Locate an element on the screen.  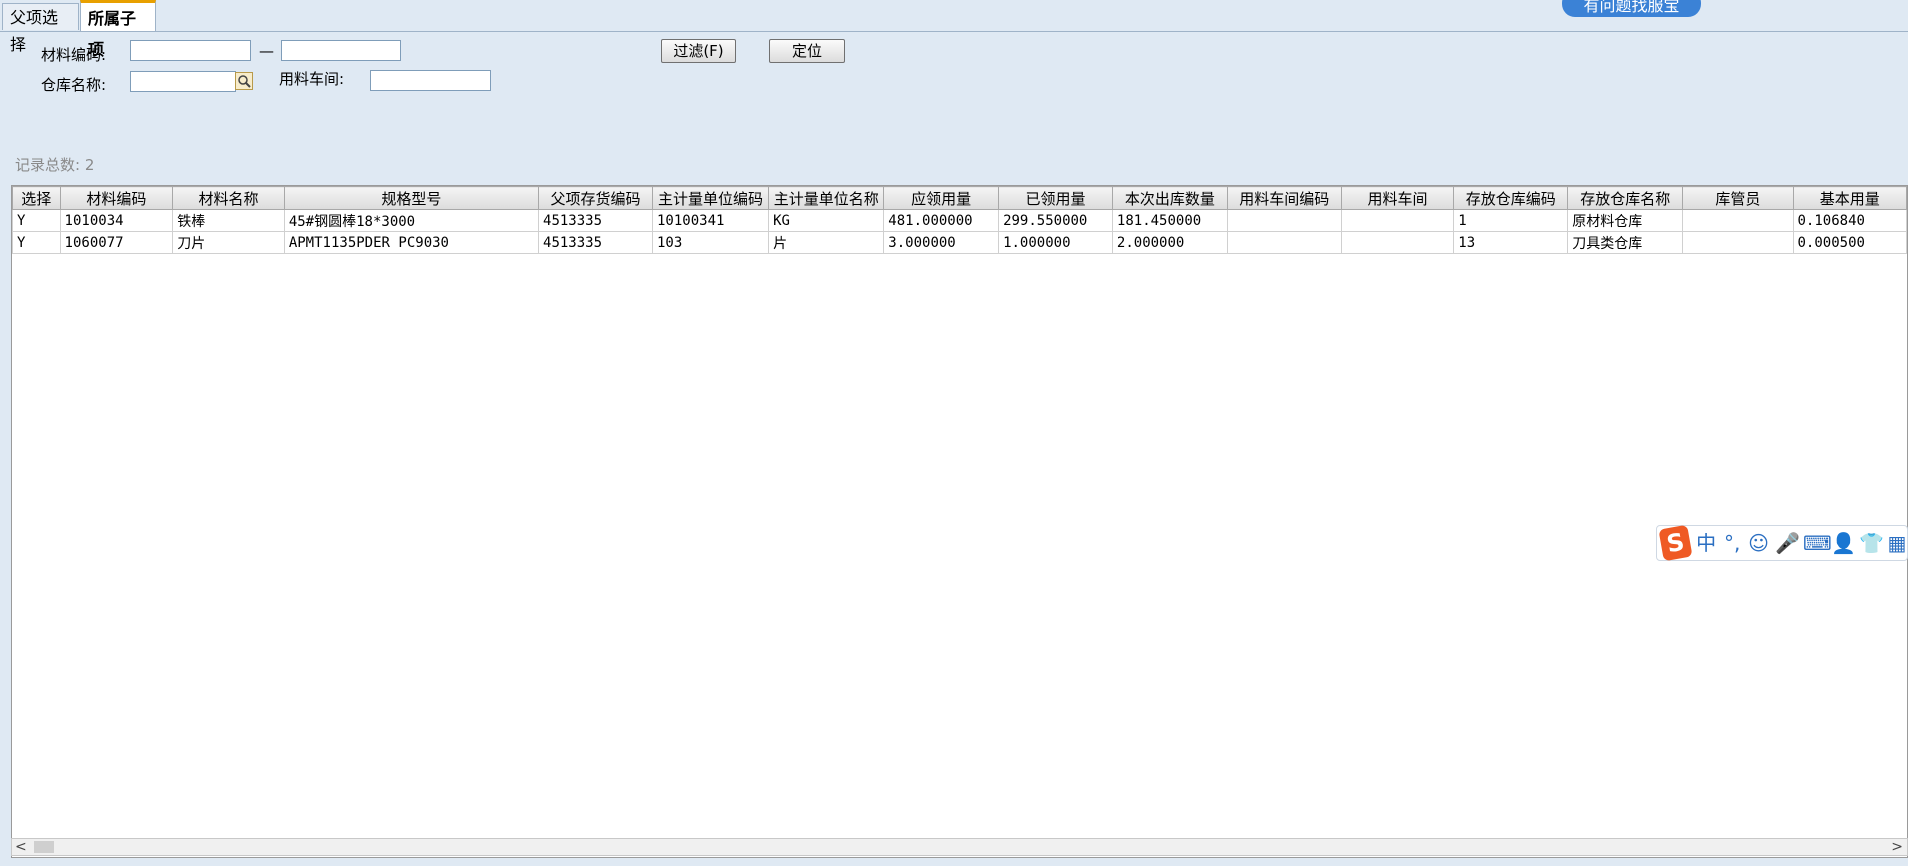
column-header: 材料名称 is located at coordinates (228, 198).